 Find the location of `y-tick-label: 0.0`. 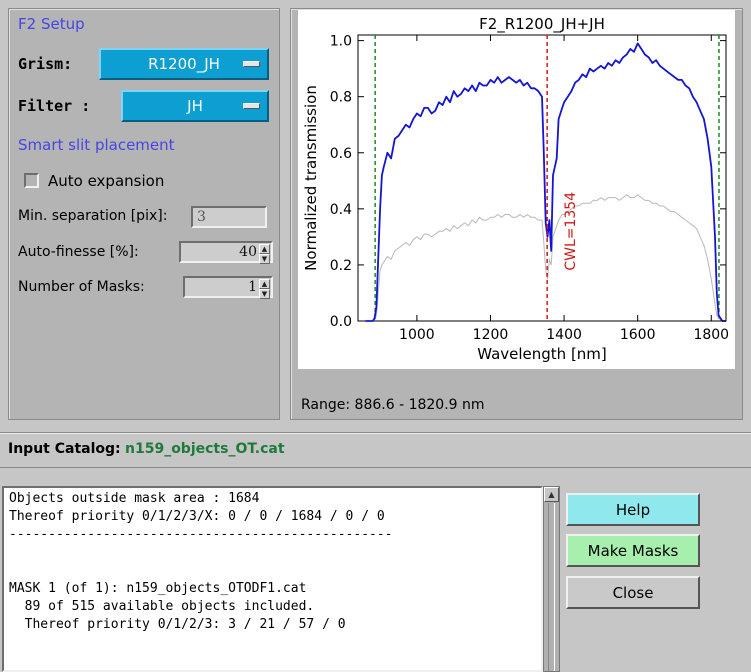

y-tick-label: 0.0 is located at coordinates (341, 322).